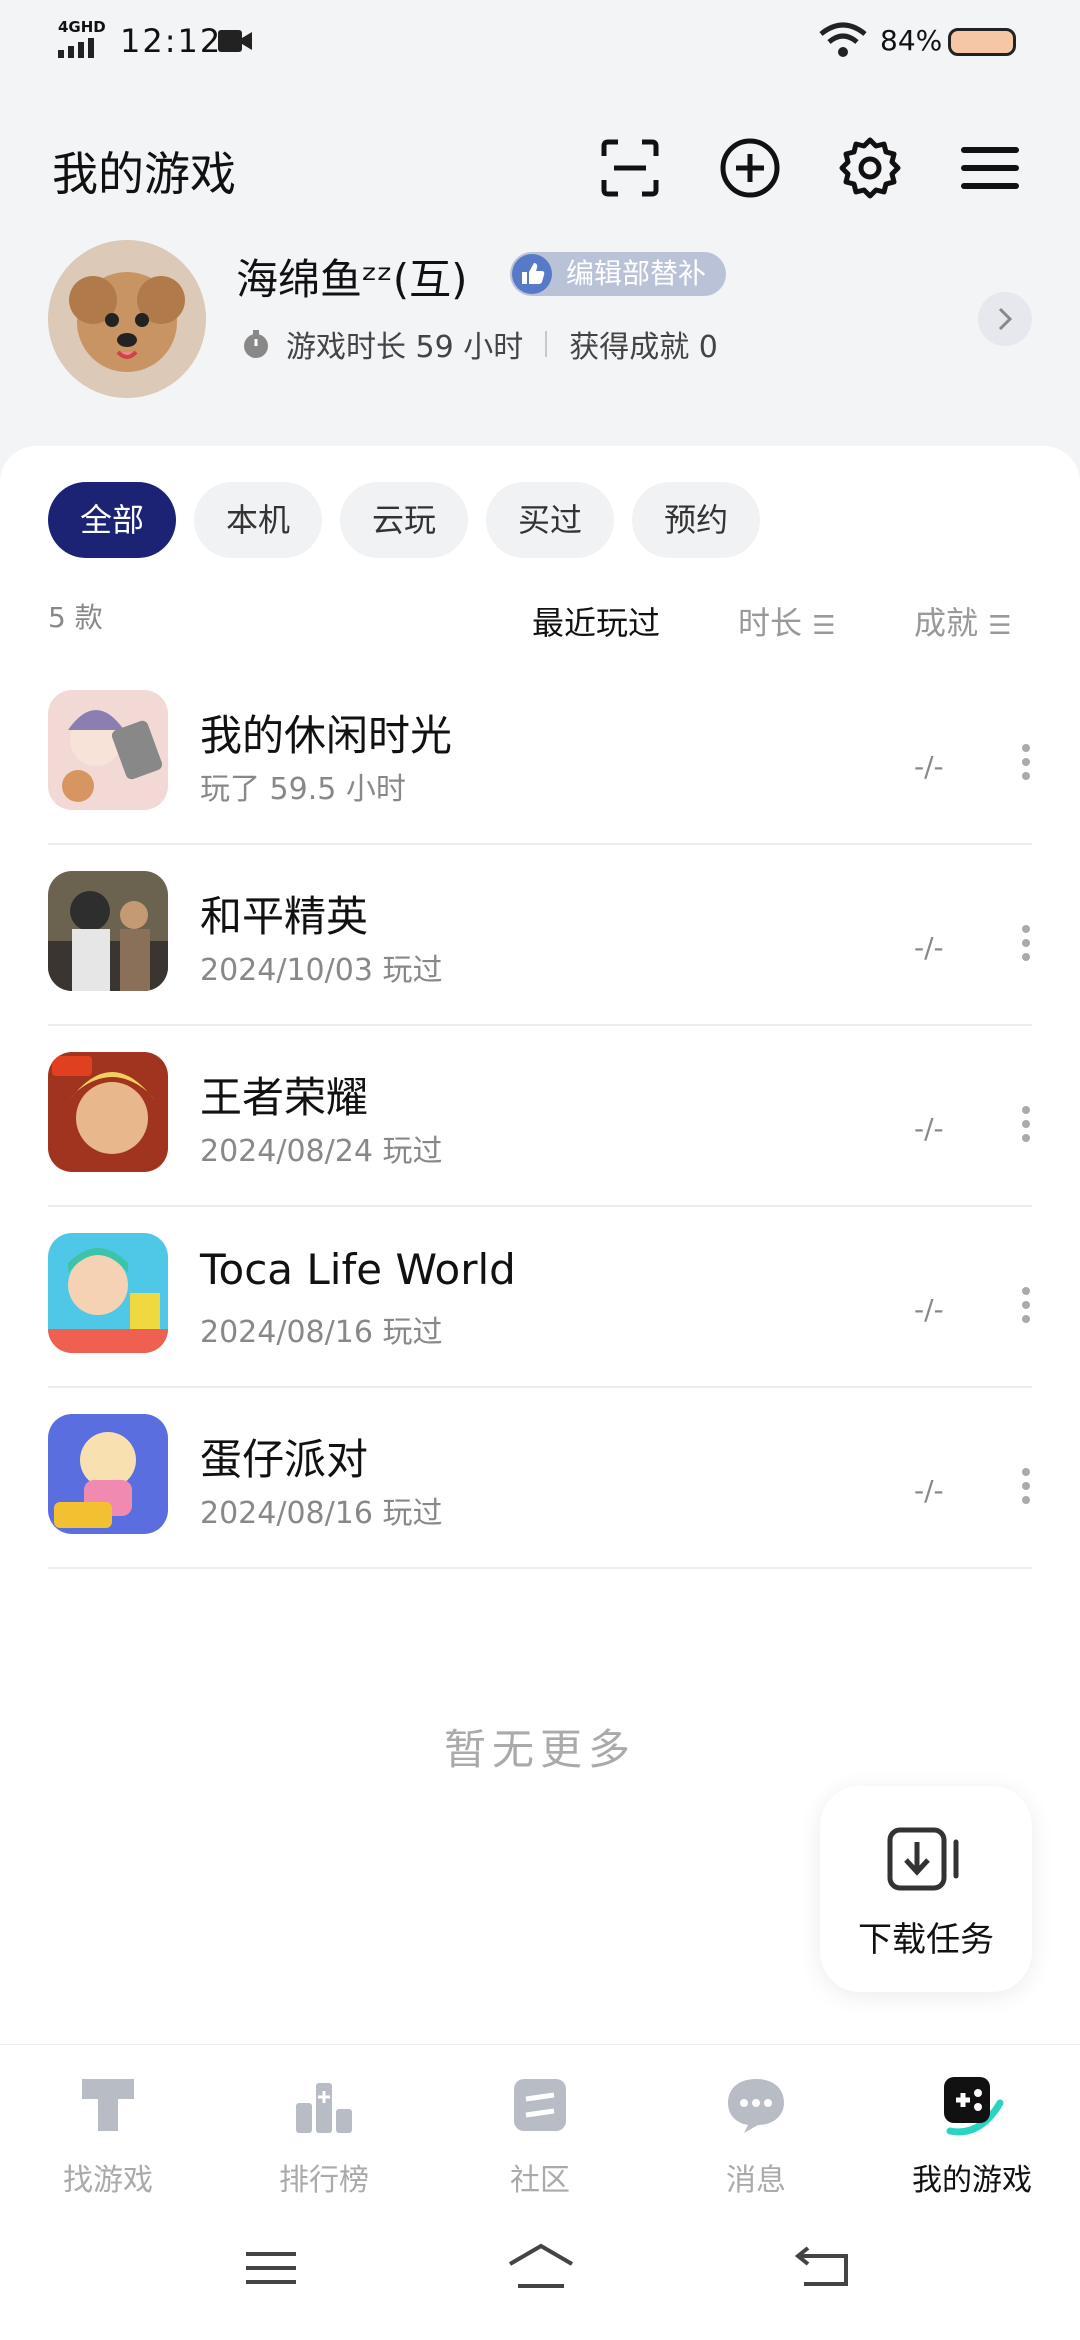  I want to click on download-icon, so click(923, 1859).